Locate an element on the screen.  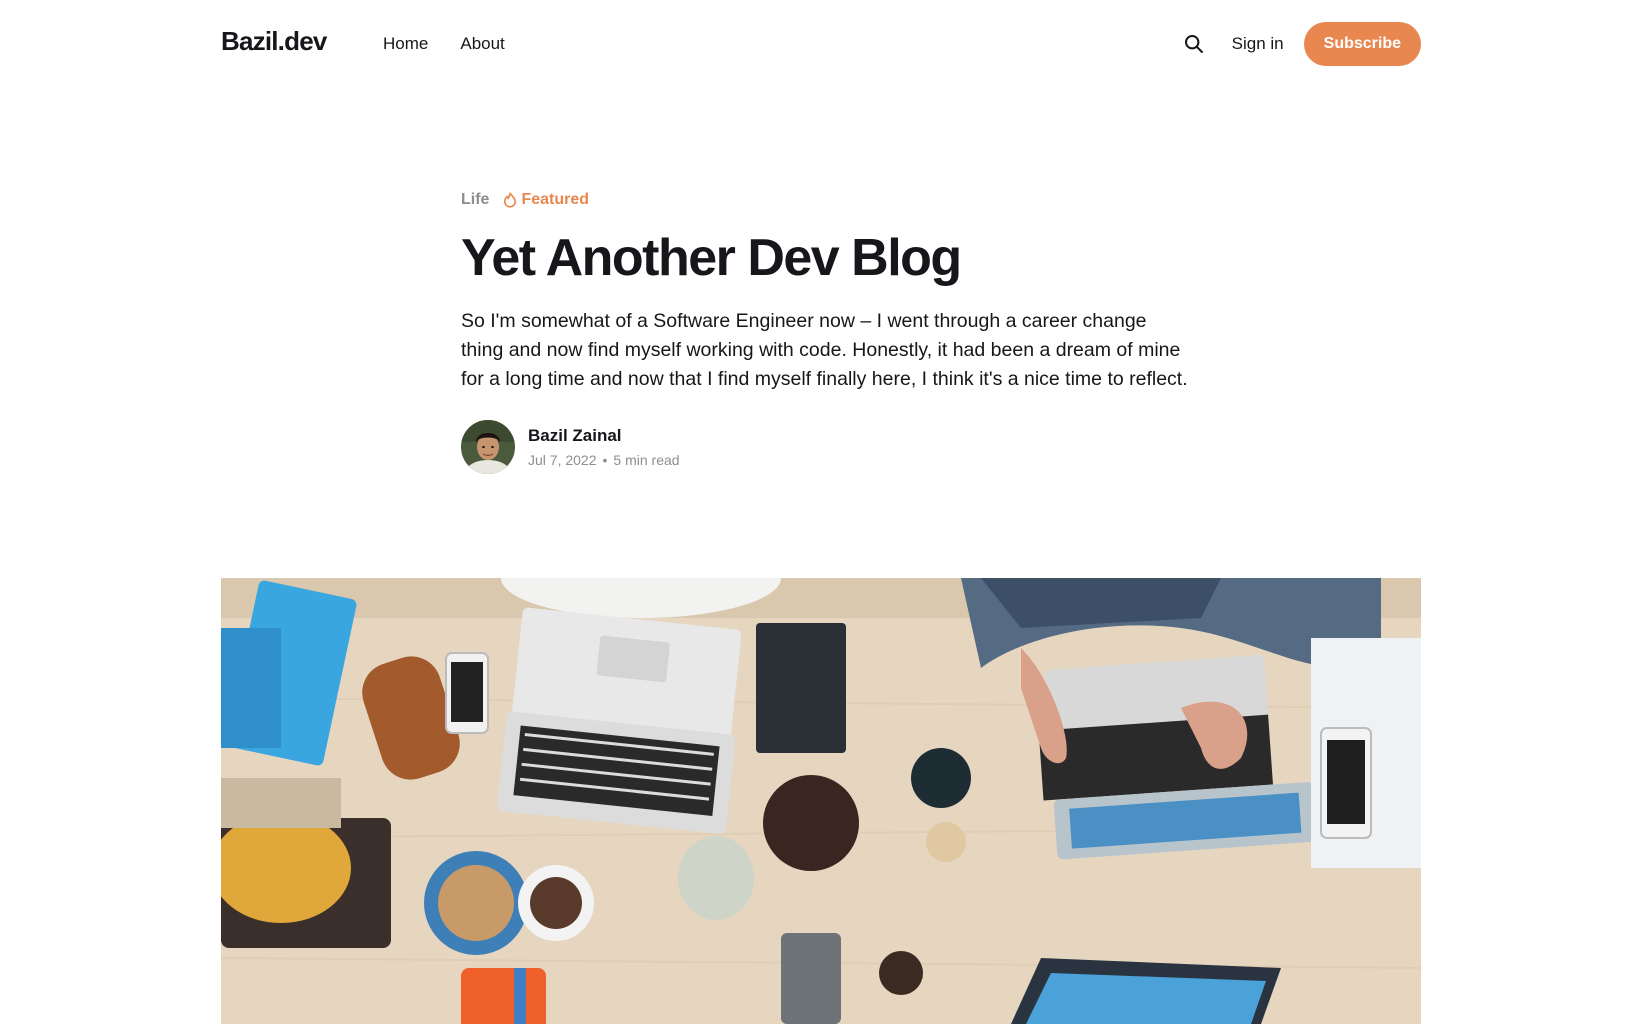
author-name: Bazil Zainal is located at coordinates (604, 436).